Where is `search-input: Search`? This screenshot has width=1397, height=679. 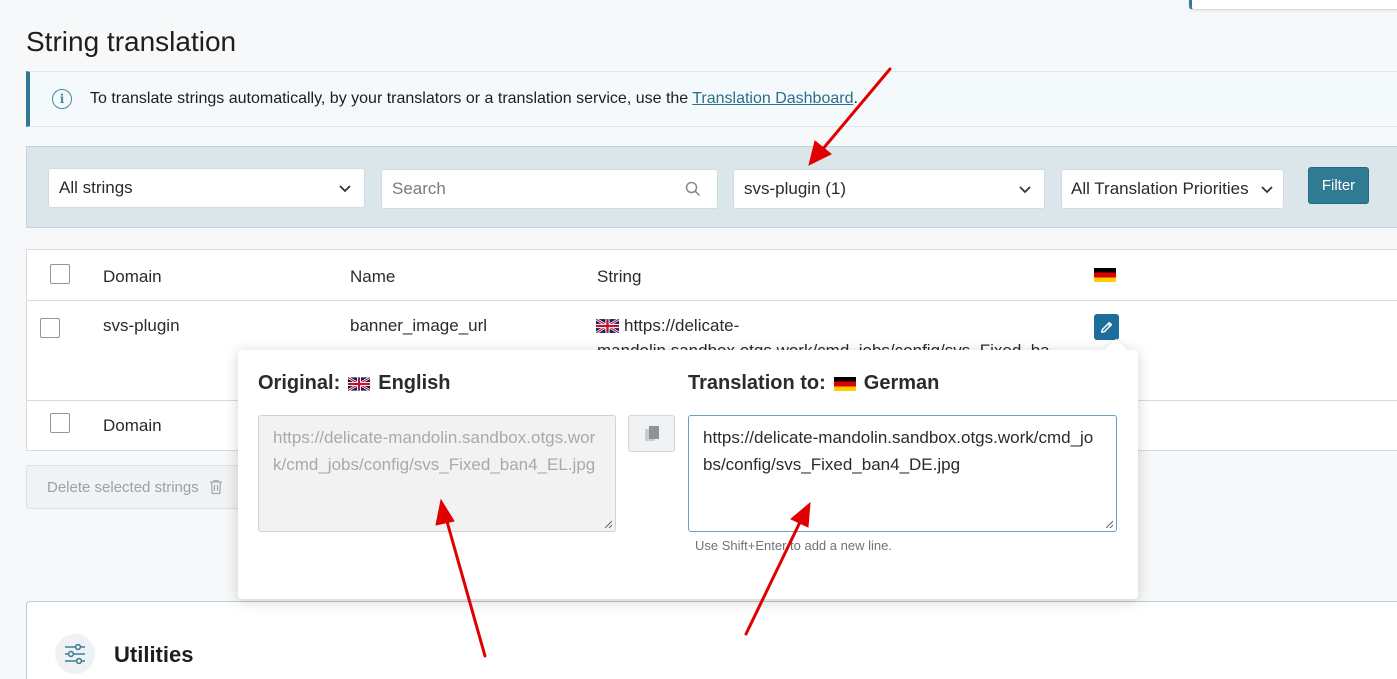
search-input: Search is located at coordinates (549, 189).